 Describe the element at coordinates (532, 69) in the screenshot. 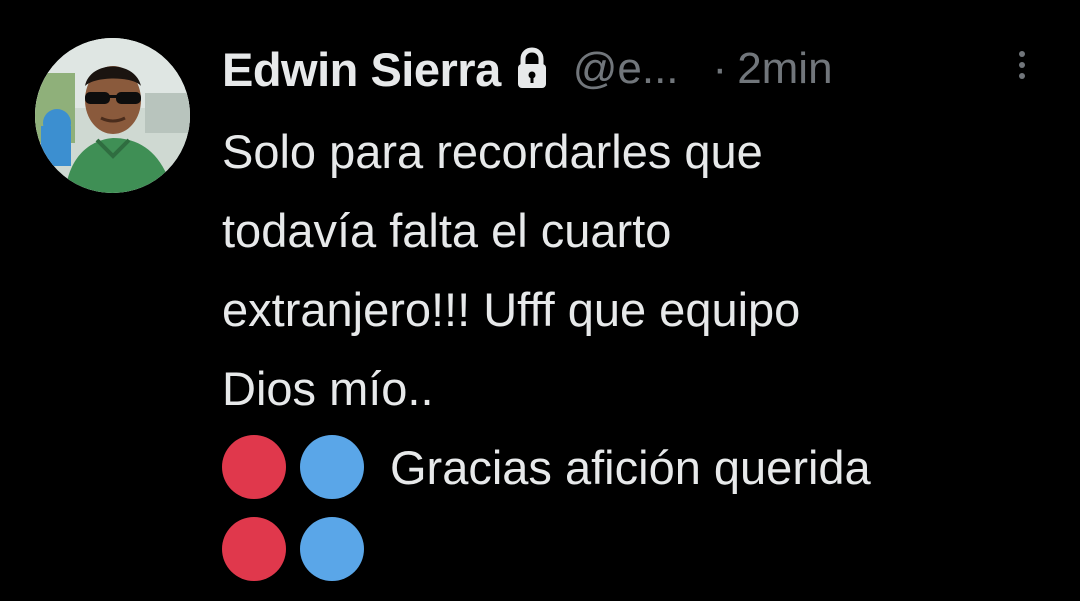

I see `lock-icon` at that location.